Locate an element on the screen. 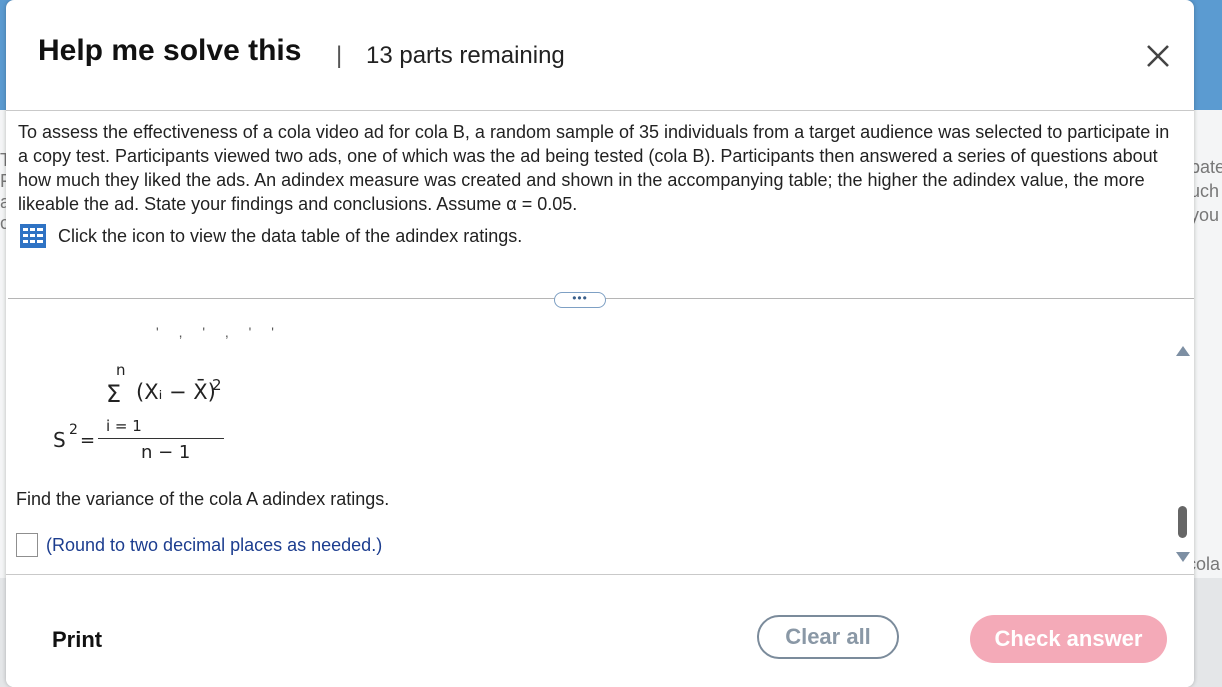 The width and height of the screenshot is (1222, 687). variance-exponent: 2 is located at coordinates (73, 430).